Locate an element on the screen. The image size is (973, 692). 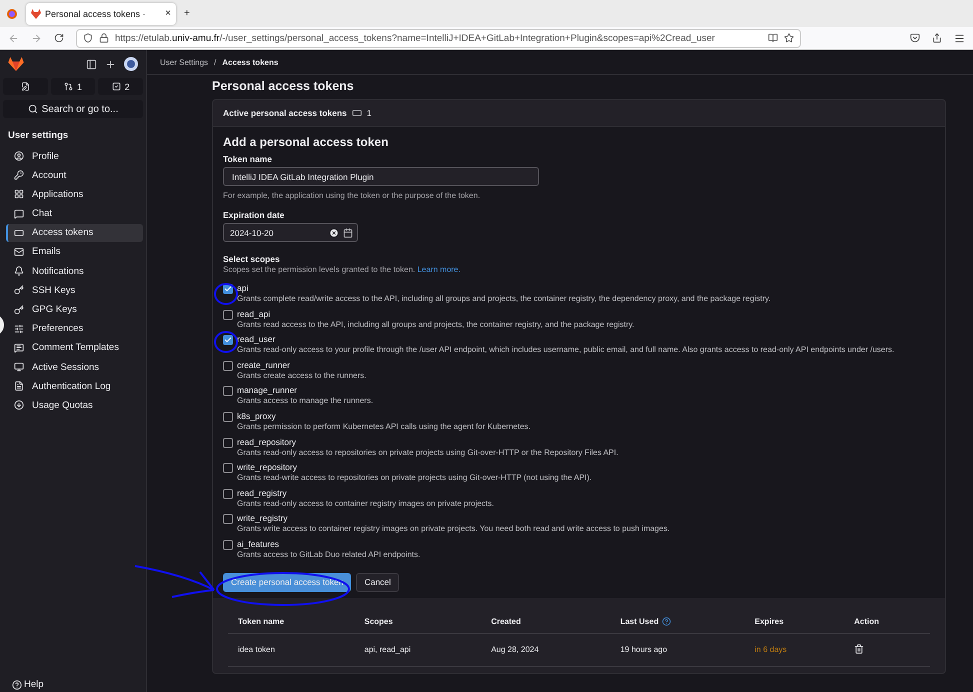
token-count: 1 is located at coordinates (369, 113).